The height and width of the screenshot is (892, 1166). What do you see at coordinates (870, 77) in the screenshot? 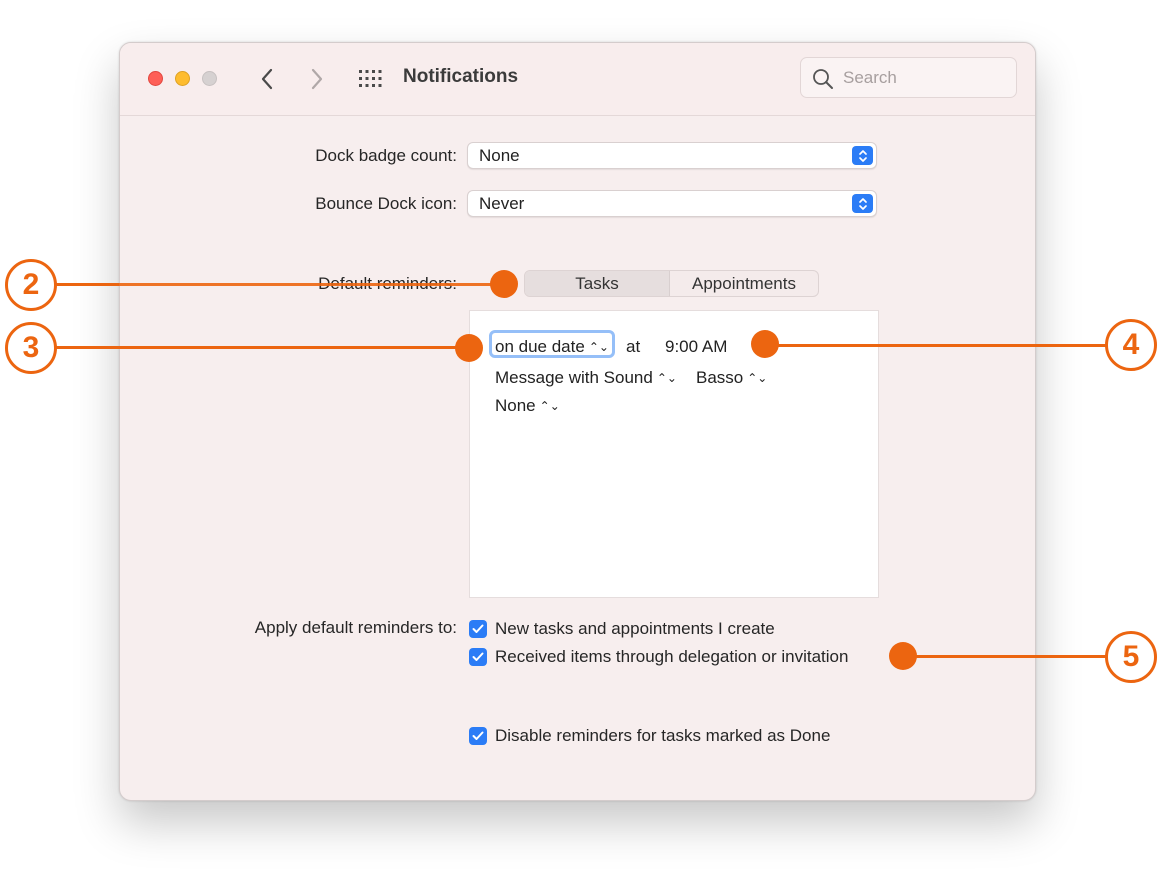
I see `search-placeholder: Search` at bounding box center [870, 77].